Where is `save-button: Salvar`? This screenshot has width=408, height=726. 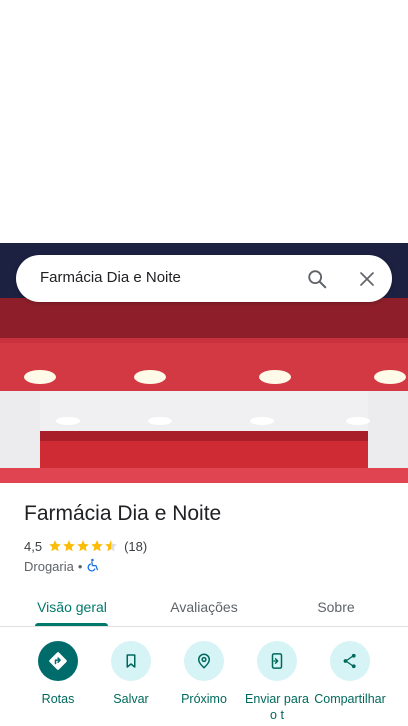
save-button: Salvar is located at coordinates (131, 674).